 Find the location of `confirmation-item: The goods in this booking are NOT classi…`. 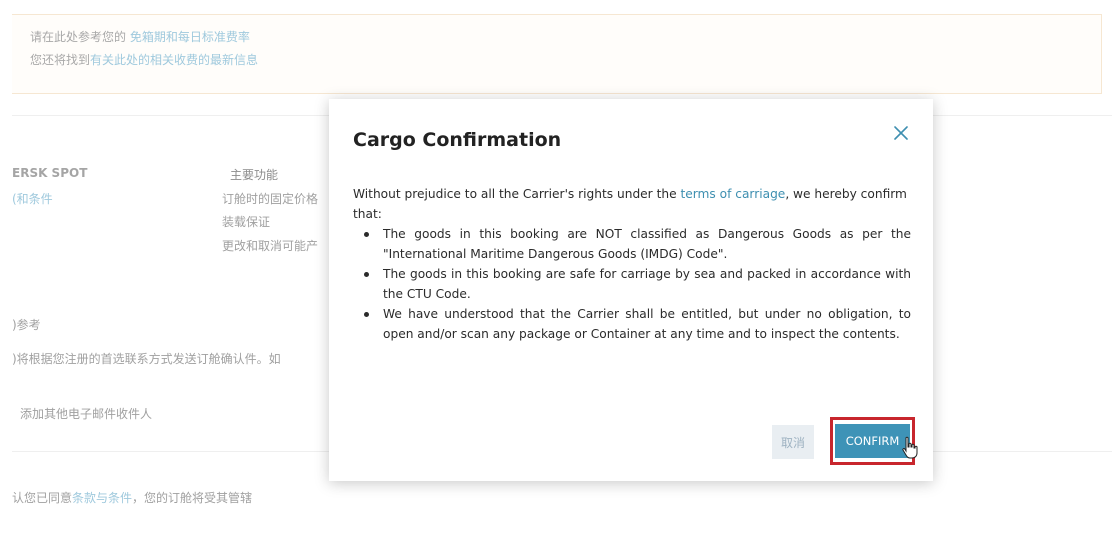

confirmation-item: The goods in this booking are NOT classi… is located at coordinates (637, 244).